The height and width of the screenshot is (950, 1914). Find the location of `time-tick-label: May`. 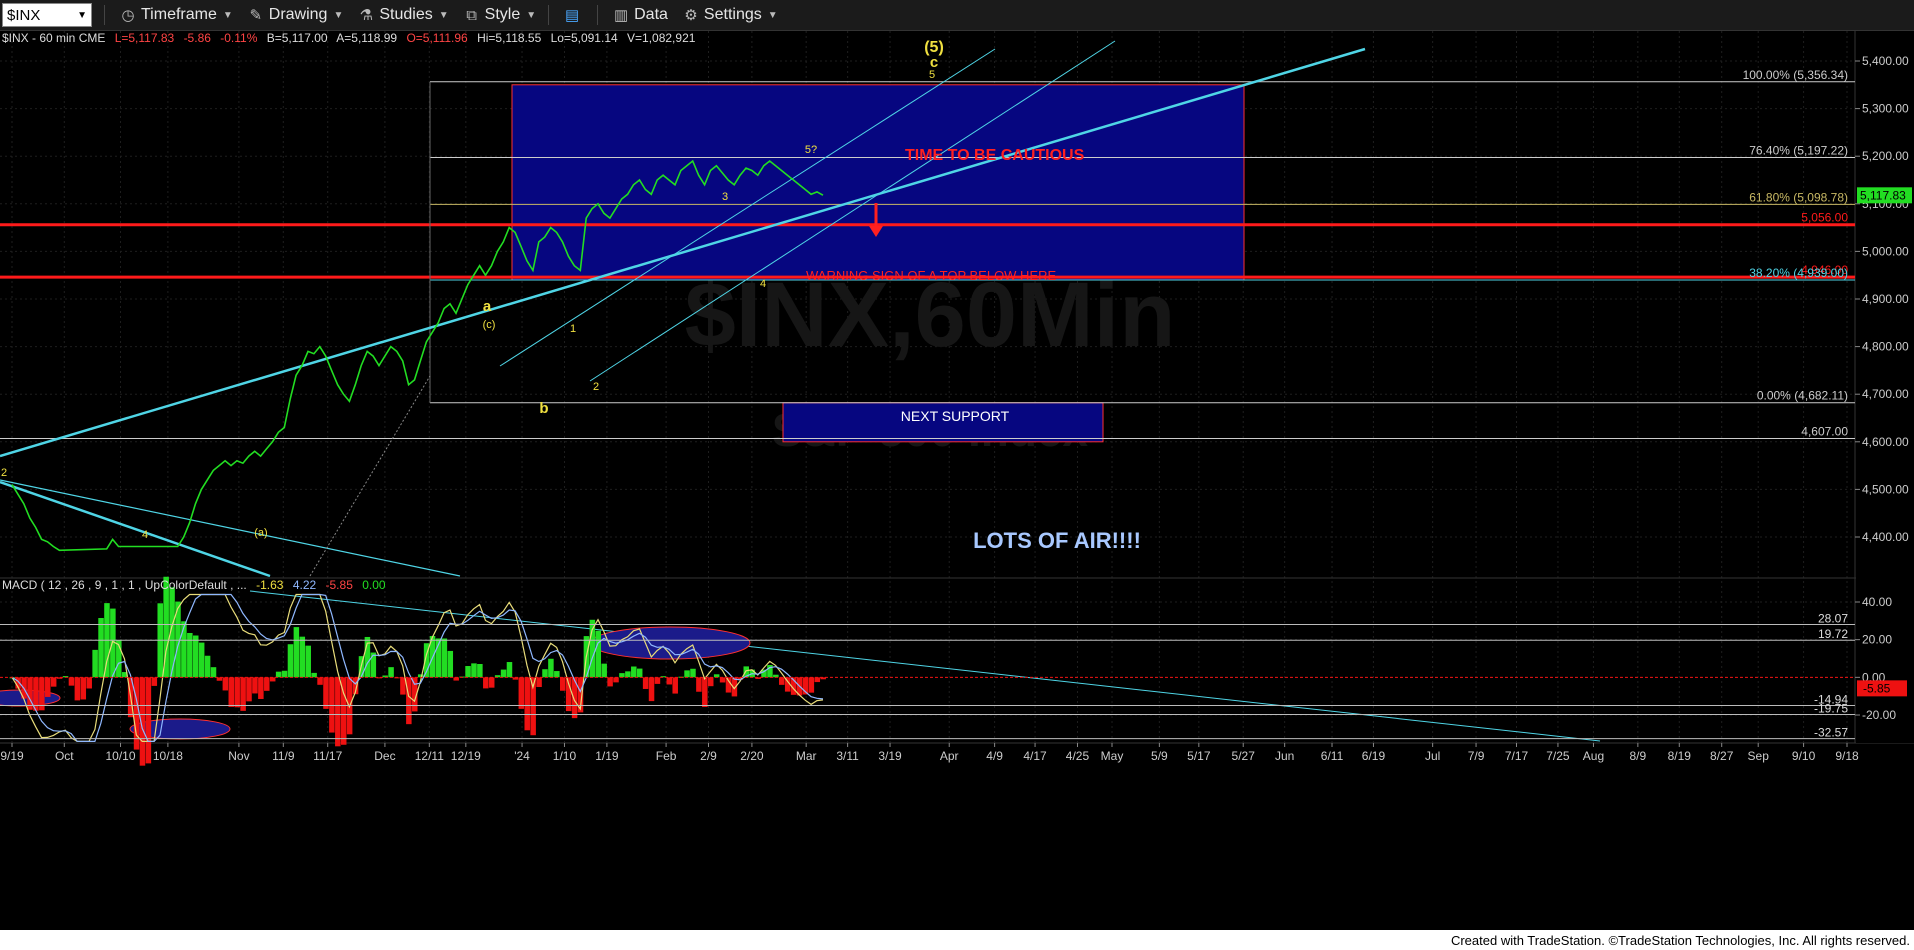

time-tick-label: May is located at coordinates (1112, 756).